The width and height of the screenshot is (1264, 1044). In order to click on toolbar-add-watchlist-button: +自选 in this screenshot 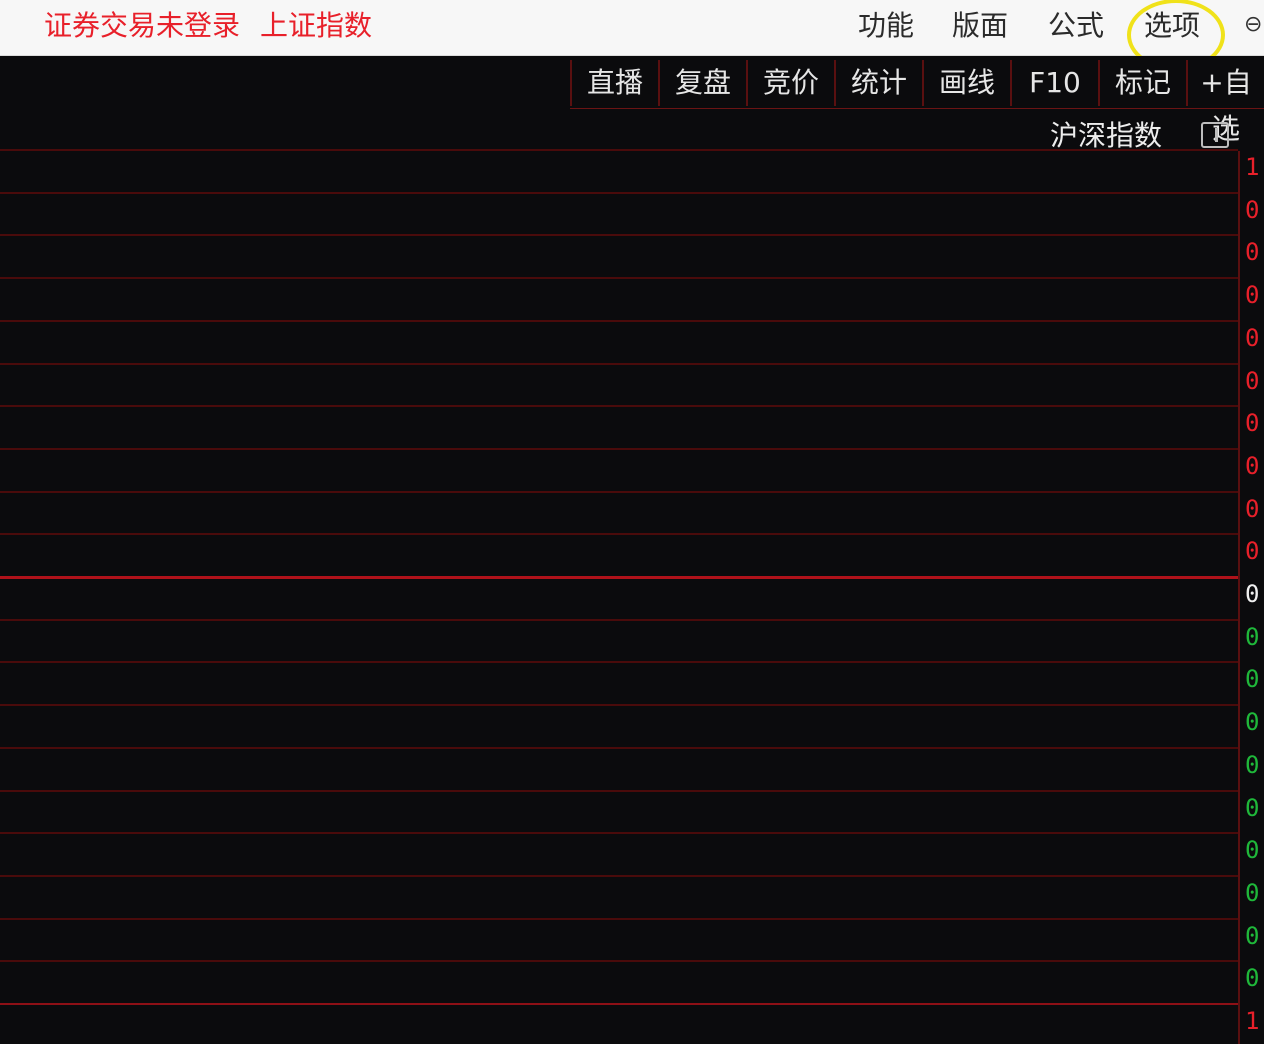, I will do `click(1225, 102)`.